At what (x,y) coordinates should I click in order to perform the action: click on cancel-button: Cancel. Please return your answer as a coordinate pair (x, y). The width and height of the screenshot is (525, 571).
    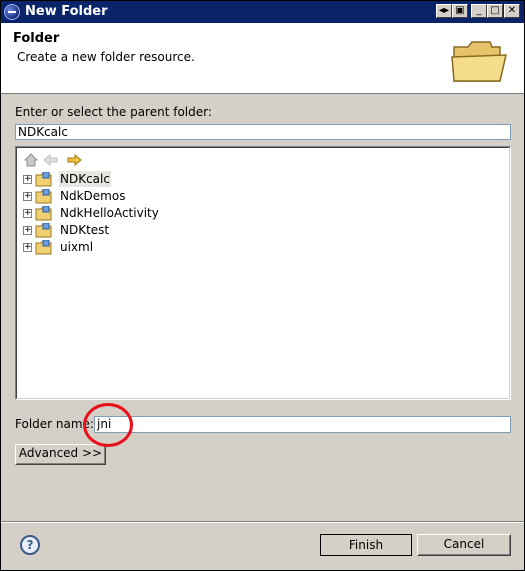
    Looking at the image, I should click on (464, 545).